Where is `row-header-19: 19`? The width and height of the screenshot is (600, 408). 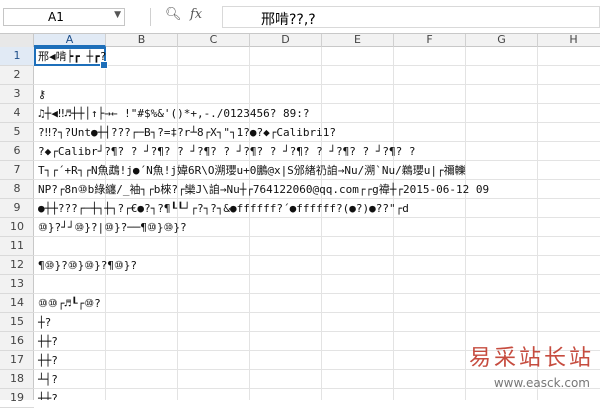
row-header-19: 19 is located at coordinates (17, 398).